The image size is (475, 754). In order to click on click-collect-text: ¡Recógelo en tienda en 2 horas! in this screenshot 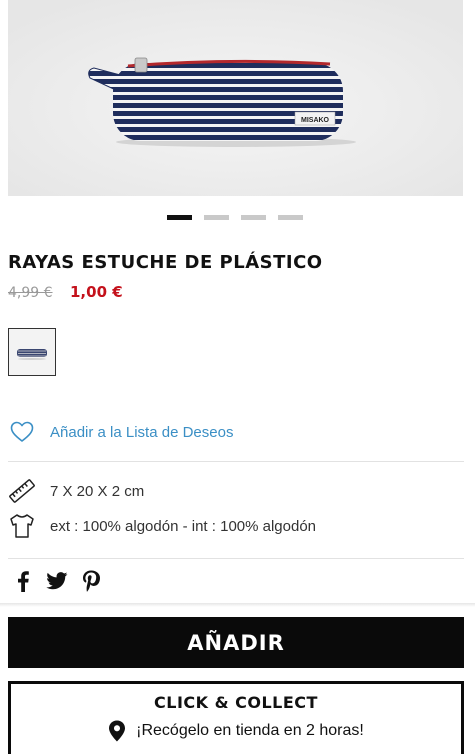, I will do `click(250, 730)`.